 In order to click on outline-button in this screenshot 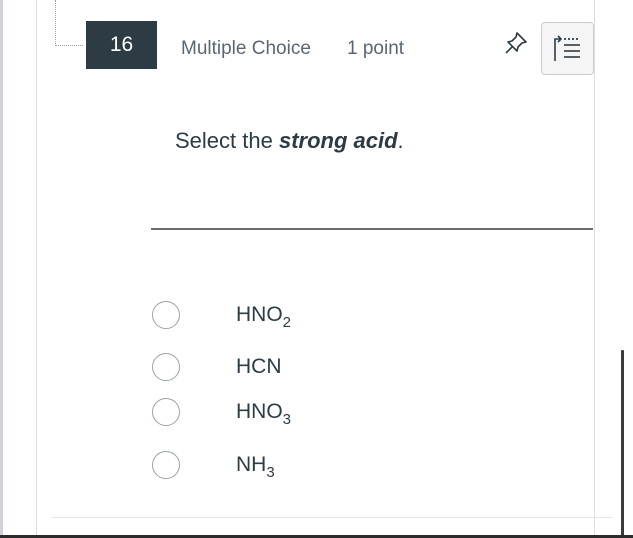, I will do `click(567, 48)`.